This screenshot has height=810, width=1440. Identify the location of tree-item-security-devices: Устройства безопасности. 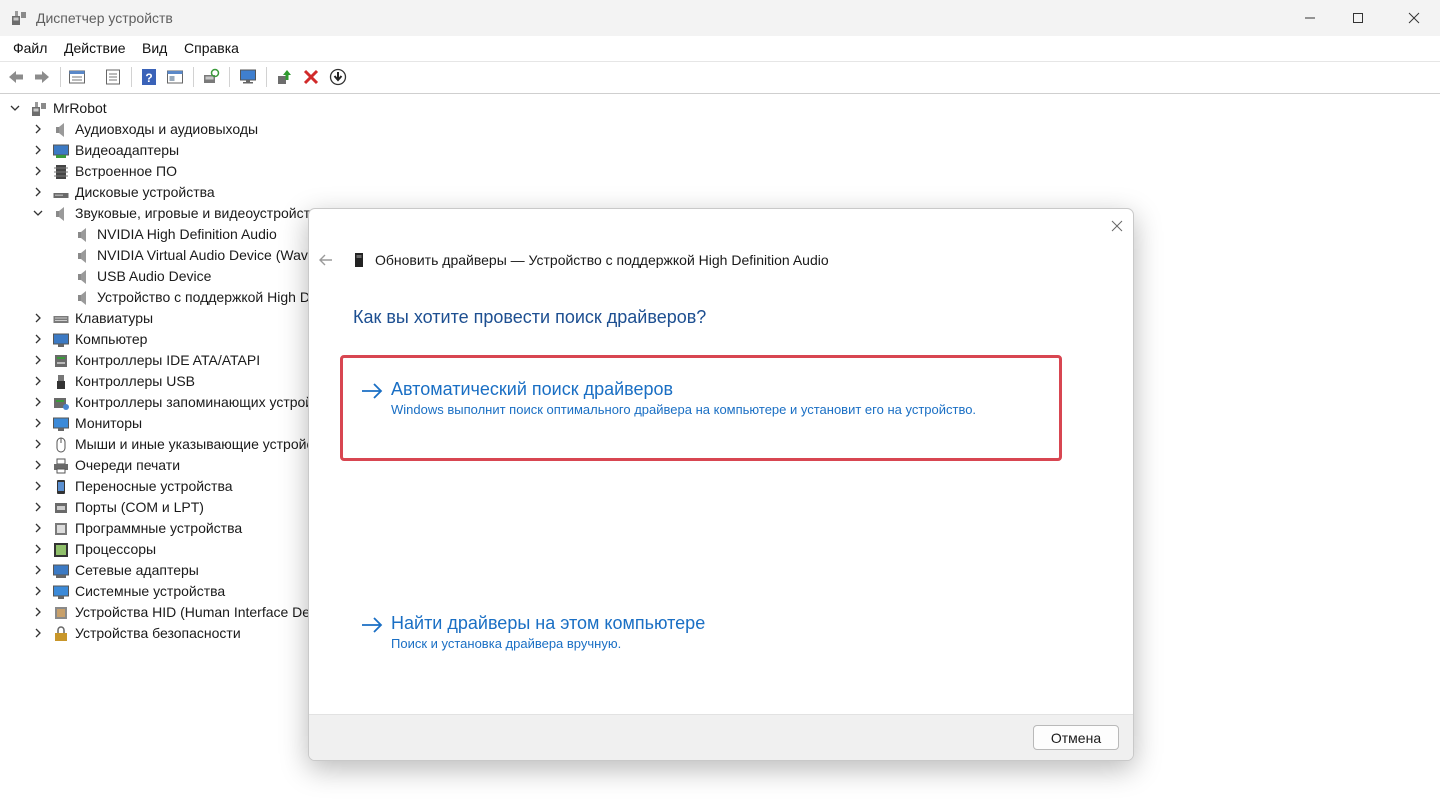
(160, 633).